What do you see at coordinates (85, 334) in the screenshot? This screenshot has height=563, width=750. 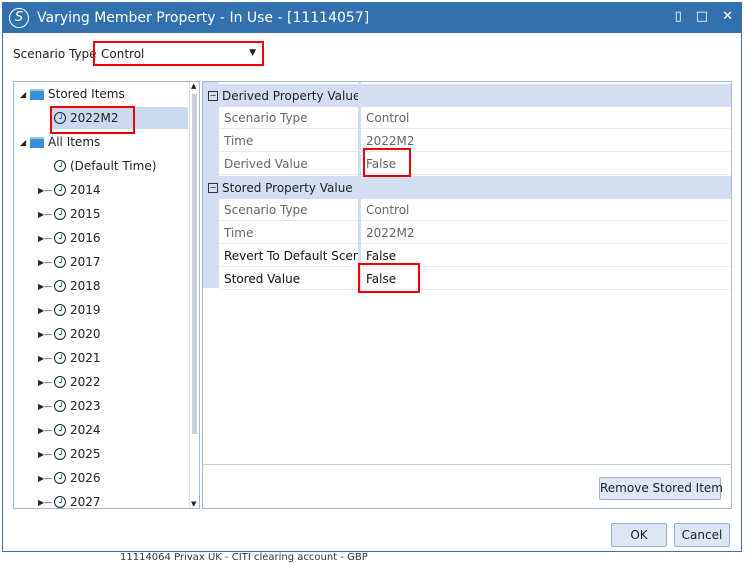 I see `node-label: 2020` at bounding box center [85, 334].